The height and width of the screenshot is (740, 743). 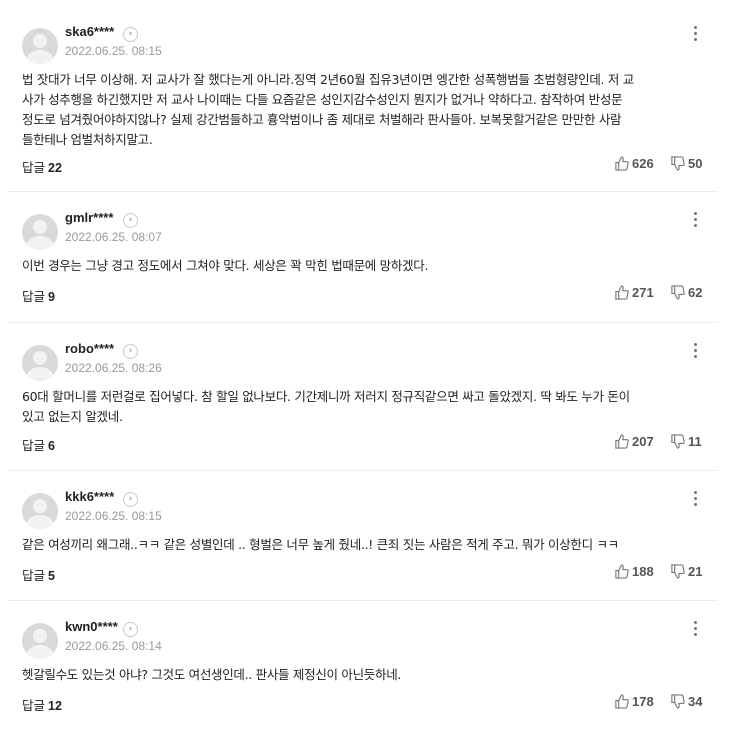 What do you see at coordinates (634, 441) in the screenshot?
I see `like-button: 207` at bounding box center [634, 441].